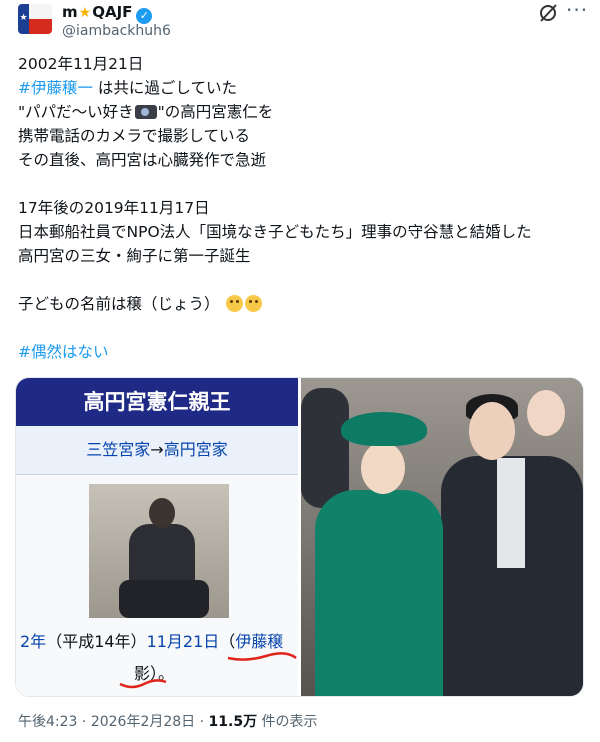  Describe the element at coordinates (119, 304) in the screenshot. I see `tweet-text-span: 子どもの名前は穣（じょう）` at that location.